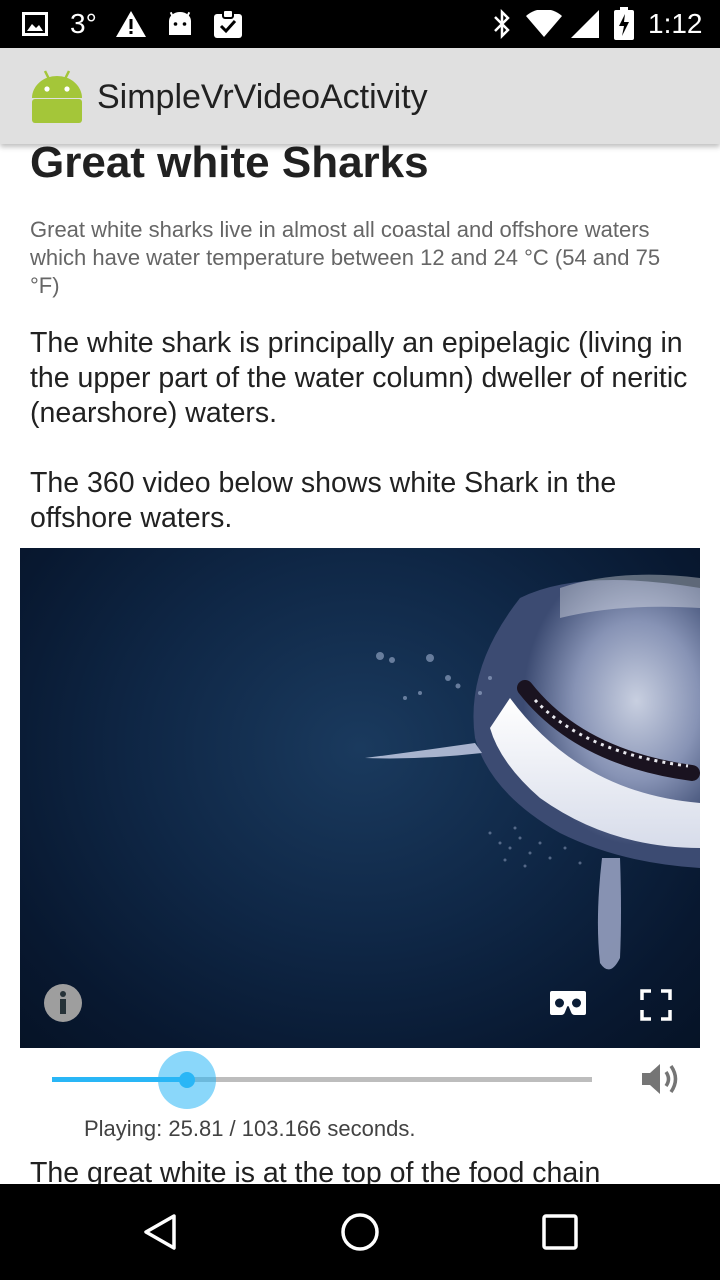 Image resolution: width=720 pixels, height=1280 pixels. What do you see at coordinates (322, 1079) in the screenshot?
I see `seek-bar` at bounding box center [322, 1079].